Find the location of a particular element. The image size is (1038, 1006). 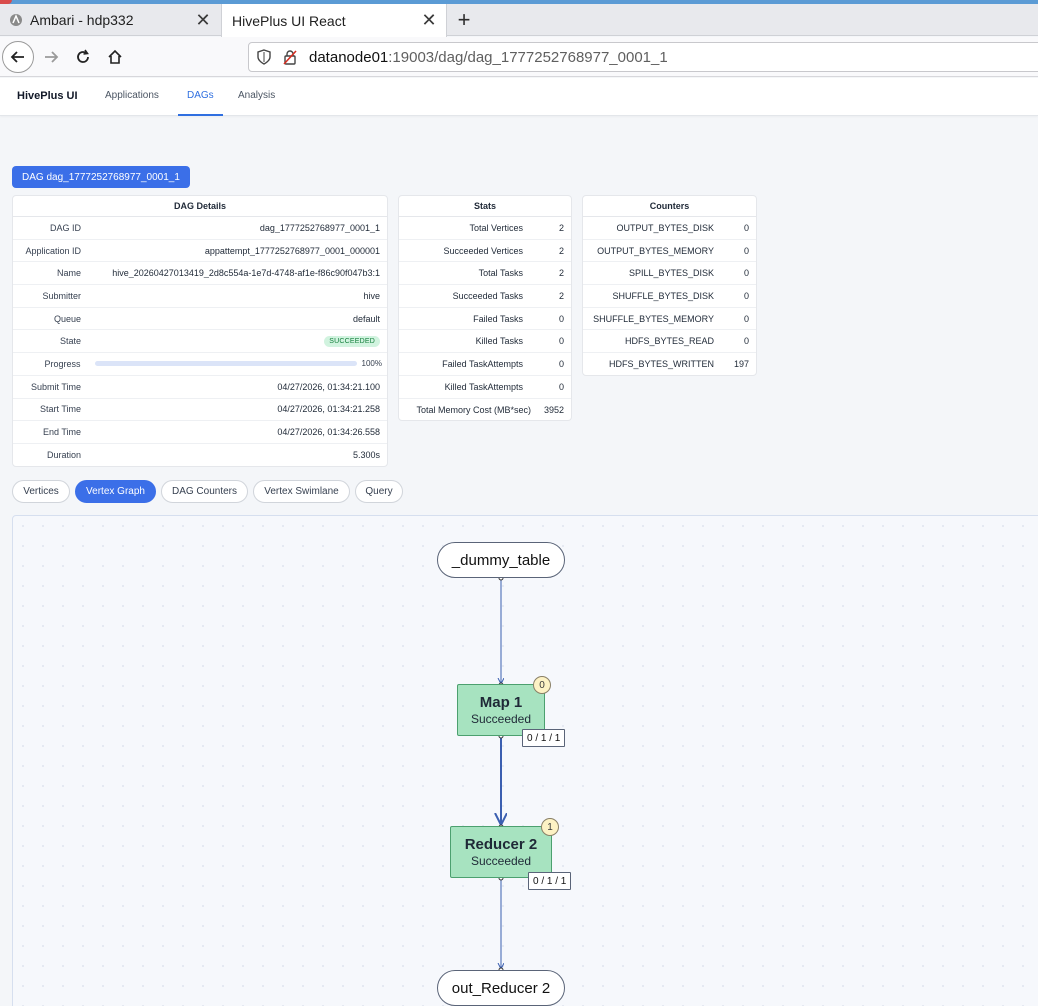

vertex-node-reducer2: Reducer 2 Succeeded is located at coordinates (501, 852).